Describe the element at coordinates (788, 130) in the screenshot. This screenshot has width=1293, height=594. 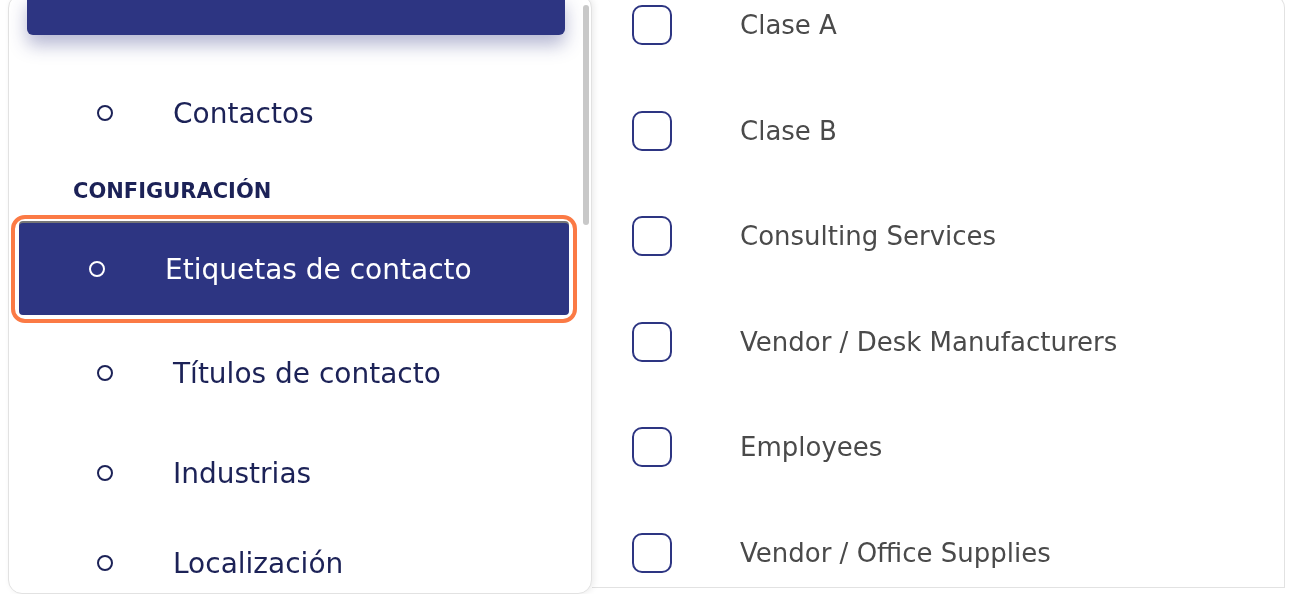
I see `tag-label: Clase B` at that location.